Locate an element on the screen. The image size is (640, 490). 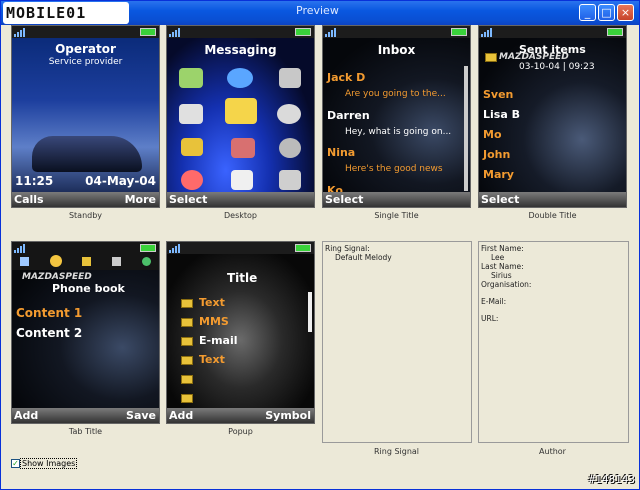
list-item: Mary is located at coordinates (498, 174).